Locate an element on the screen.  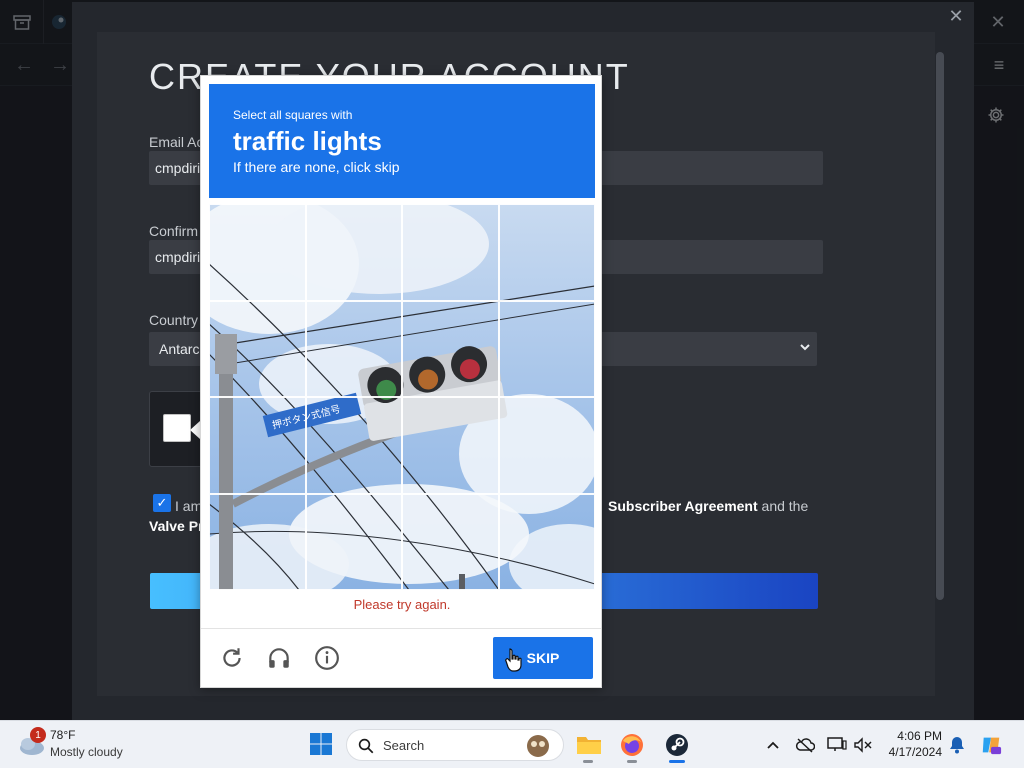
copilot-button is located at coordinates (991, 745).